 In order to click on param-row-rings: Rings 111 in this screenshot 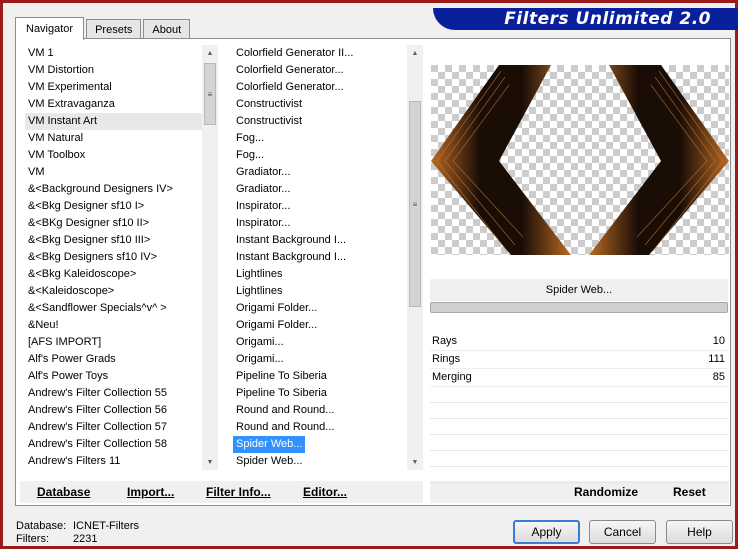, I will do `click(579, 360)`.